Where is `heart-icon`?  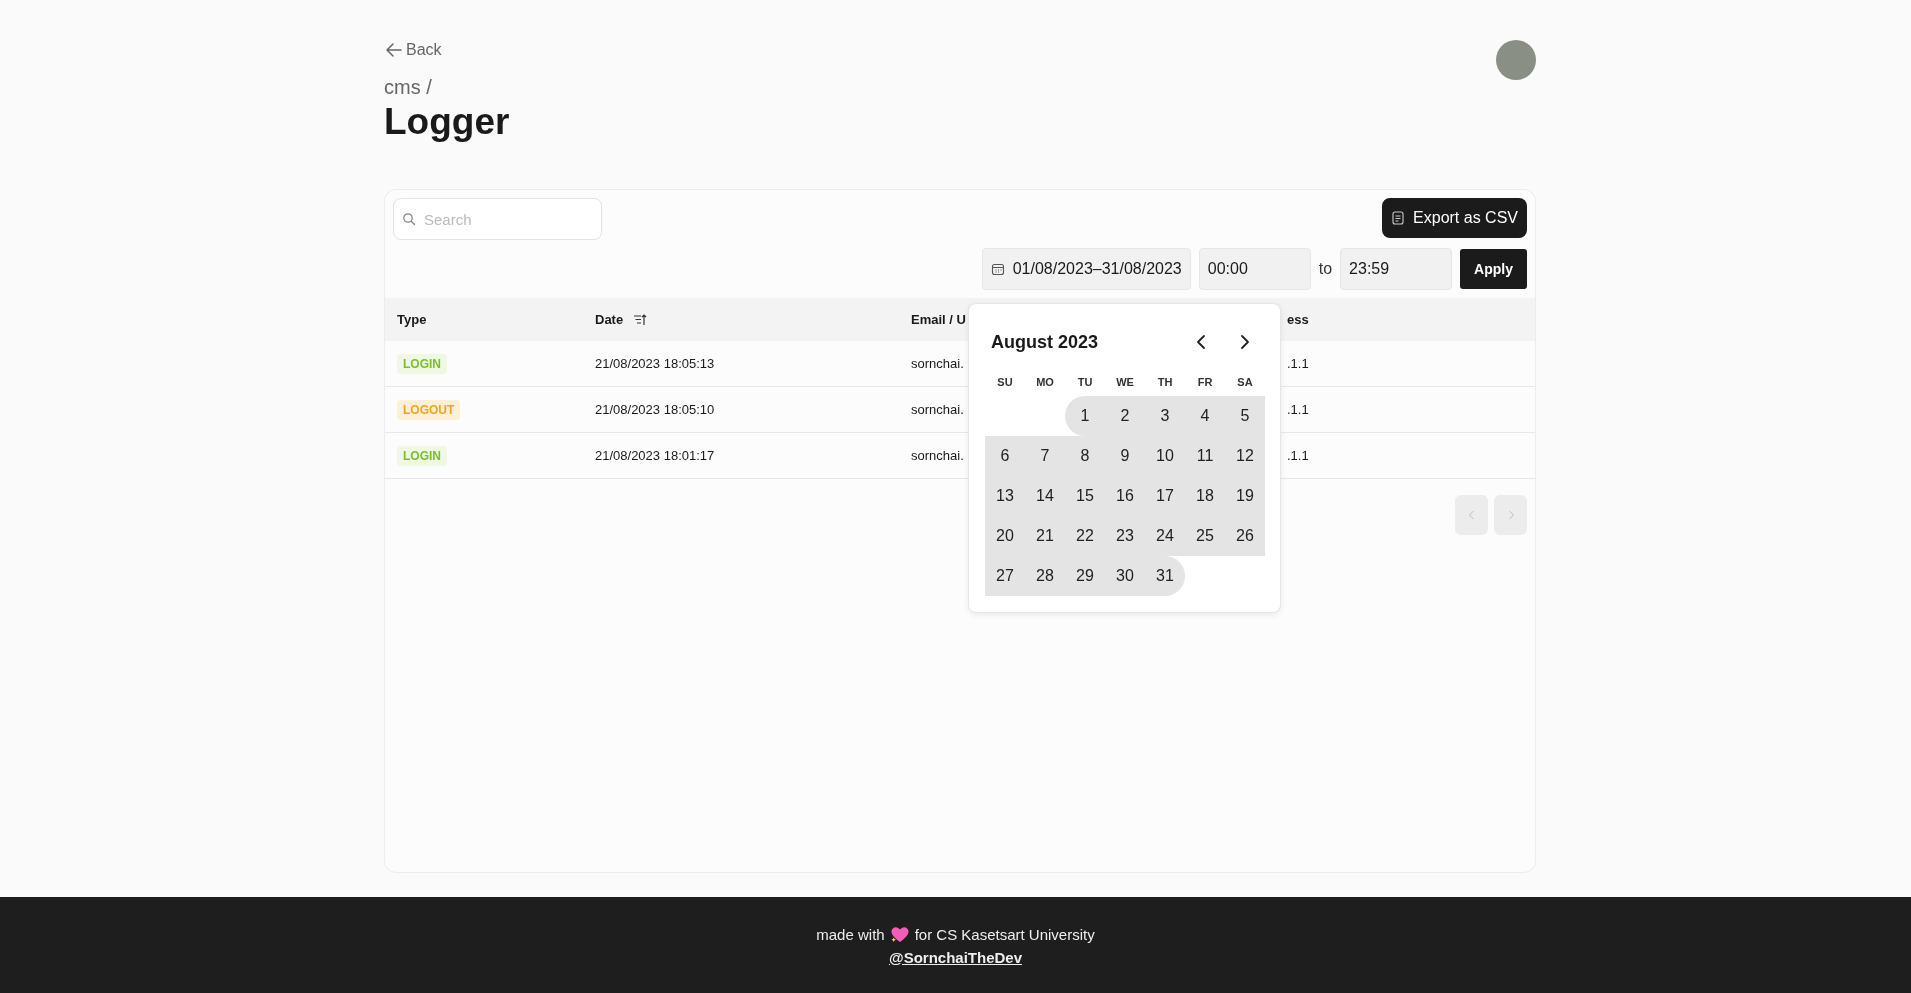 heart-icon is located at coordinates (899, 934).